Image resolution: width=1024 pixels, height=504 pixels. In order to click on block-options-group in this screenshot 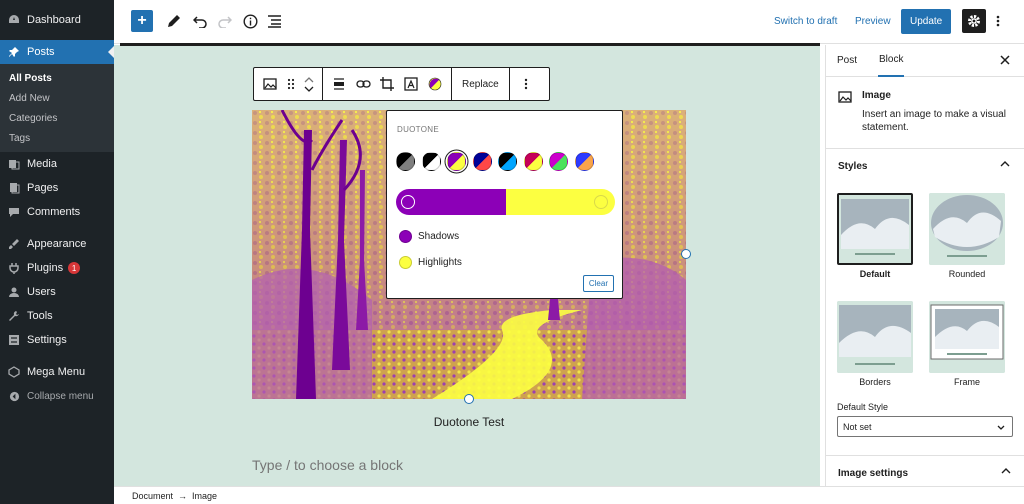, I will do `click(526, 84)`.